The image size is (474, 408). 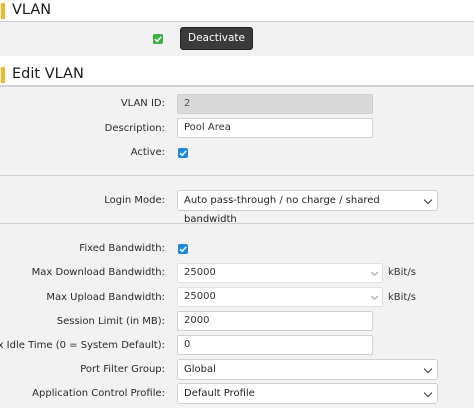 I want to click on login-mode-label: Login Mode:, so click(x=134, y=200).